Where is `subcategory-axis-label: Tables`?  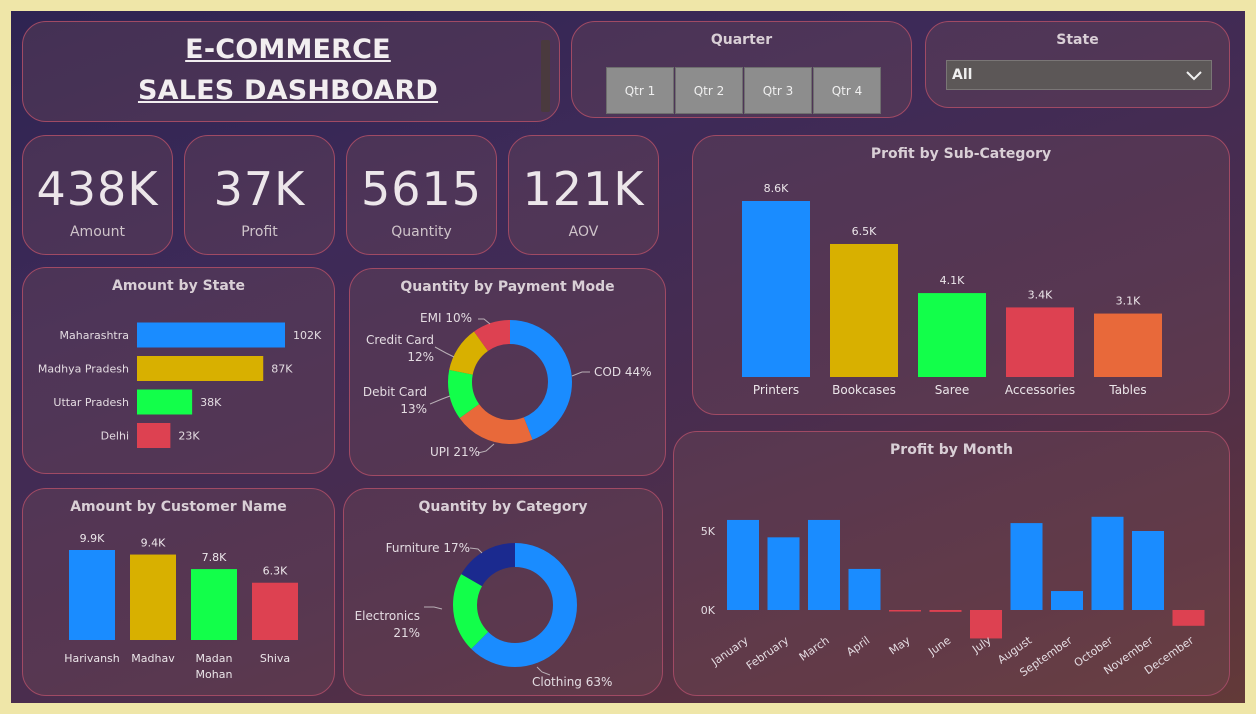
subcategory-axis-label: Tables is located at coordinates (1127, 390).